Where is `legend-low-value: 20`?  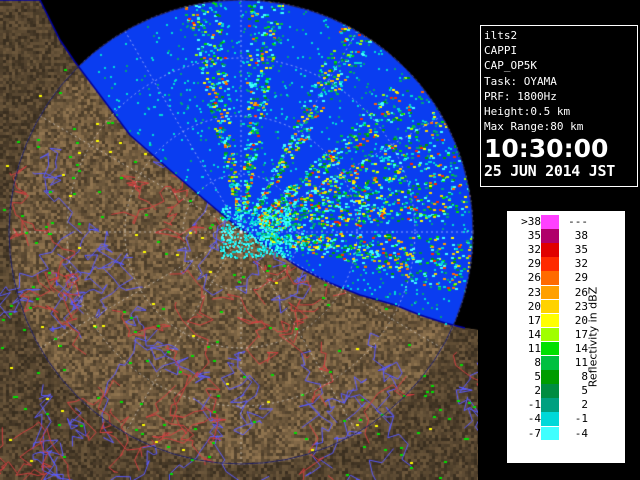
legend-low-value: 20 is located at coordinates (534, 306).